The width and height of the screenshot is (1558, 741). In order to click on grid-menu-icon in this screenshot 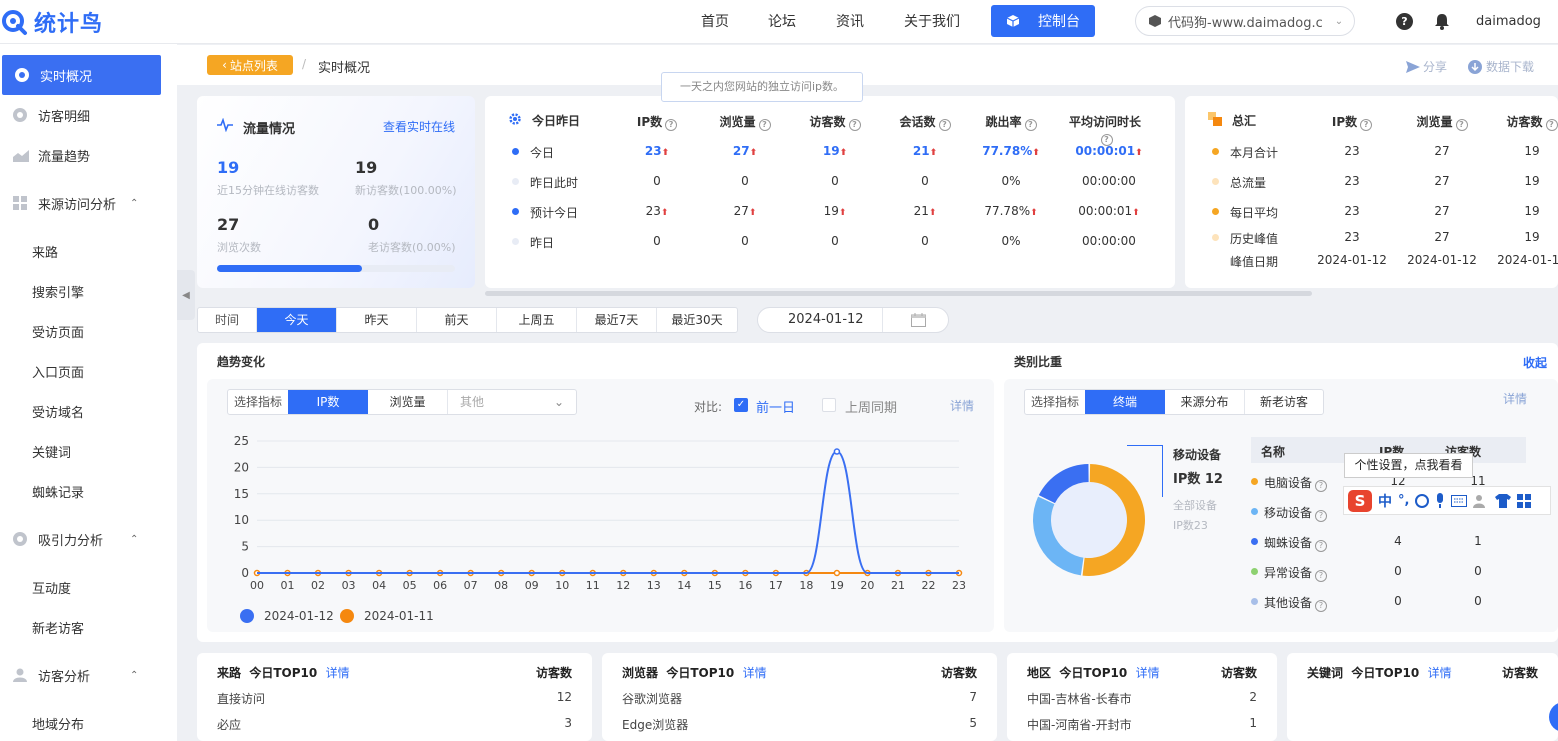, I will do `click(1524, 500)`.